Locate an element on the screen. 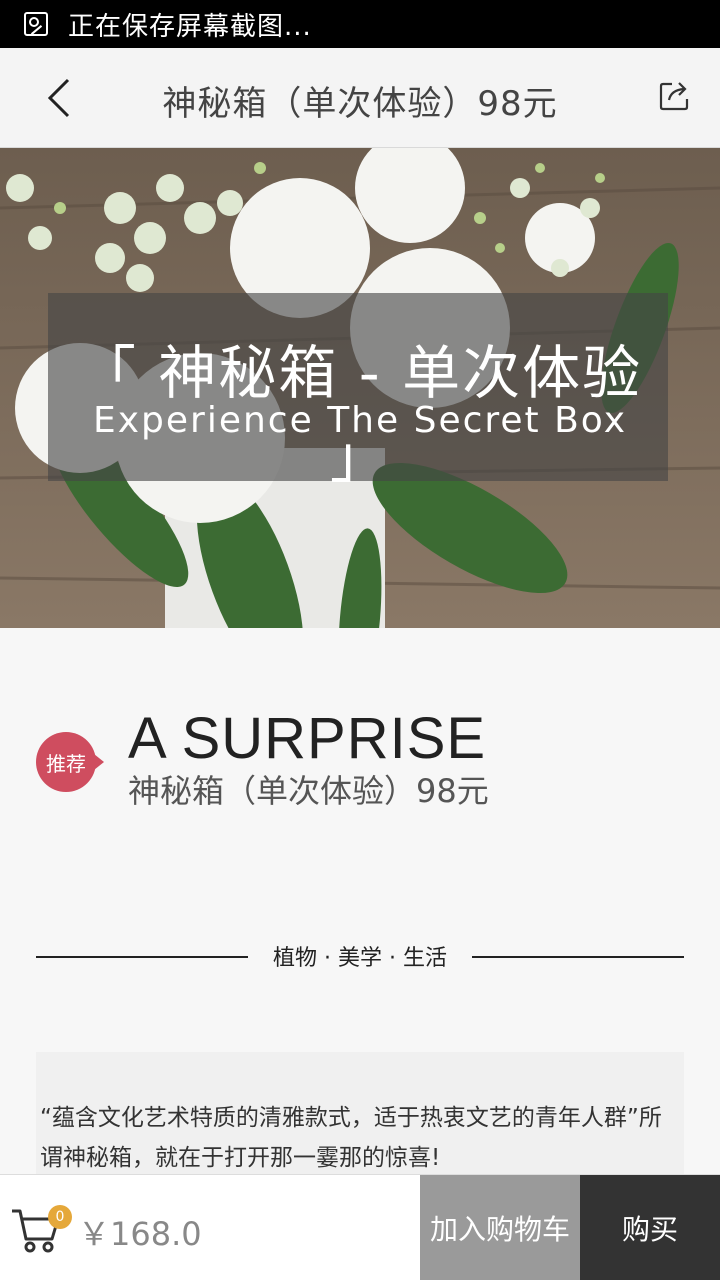  share-icon is located at coordinates (674, 96).